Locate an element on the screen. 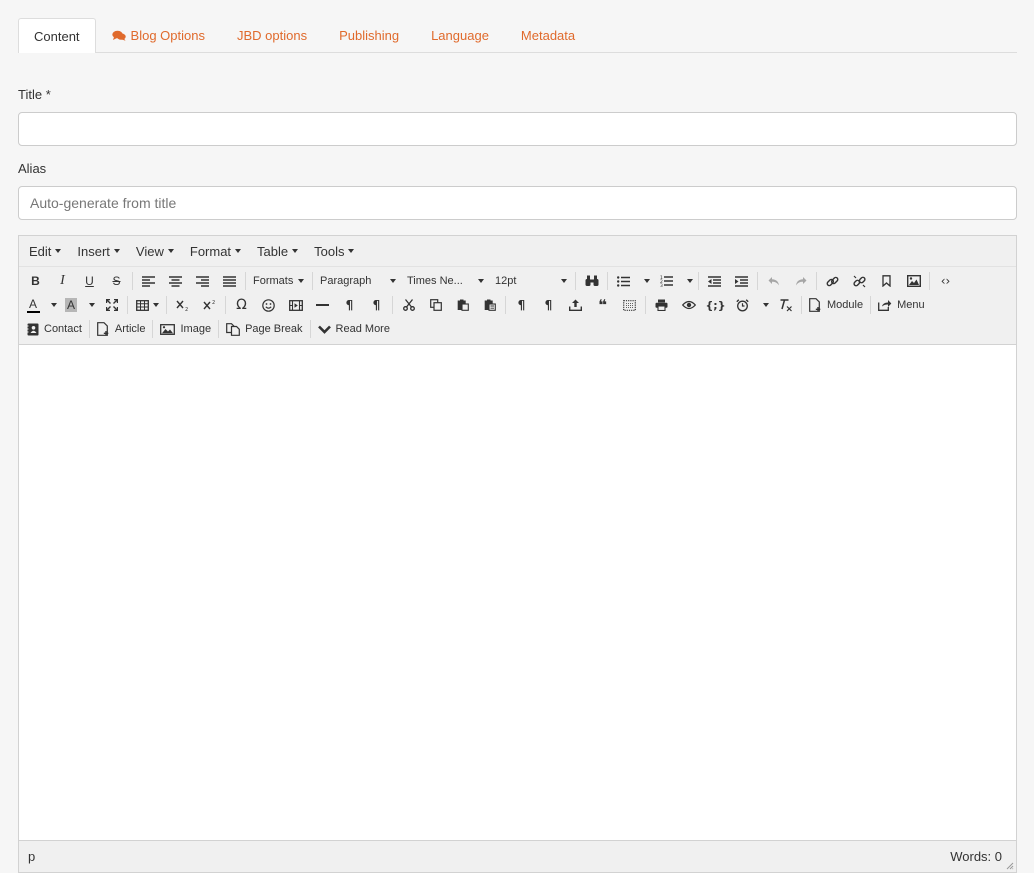 The image size is (1034, 873). bold-button: B is located at coordinates (35, 281).